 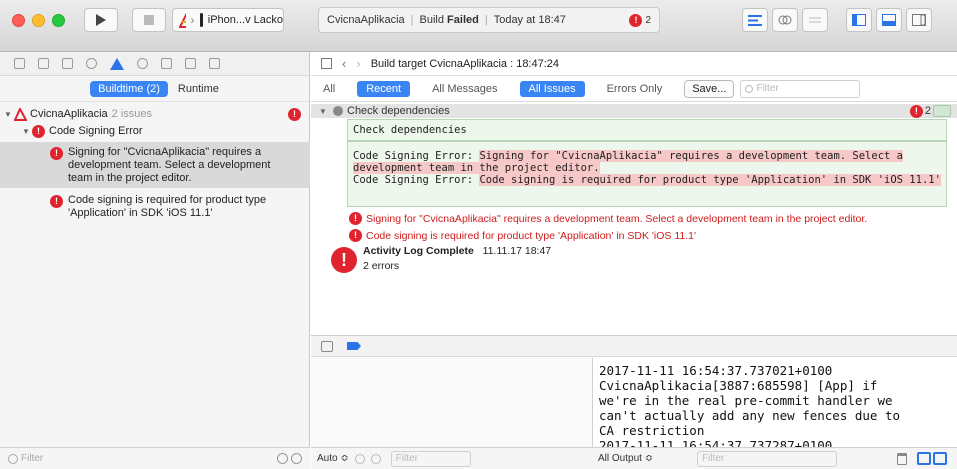 What do you see at coordinates (333, 458) in the screenshot?
I see `variables-scope-select: Auto ≎` at bounding box center [333, 458].